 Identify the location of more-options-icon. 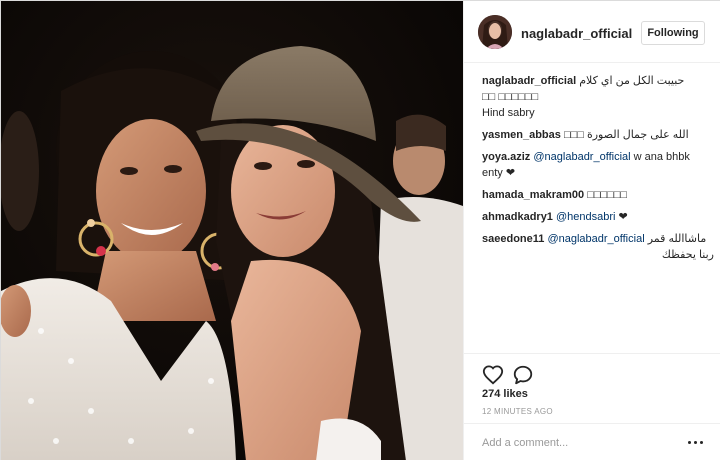
(696, 443).